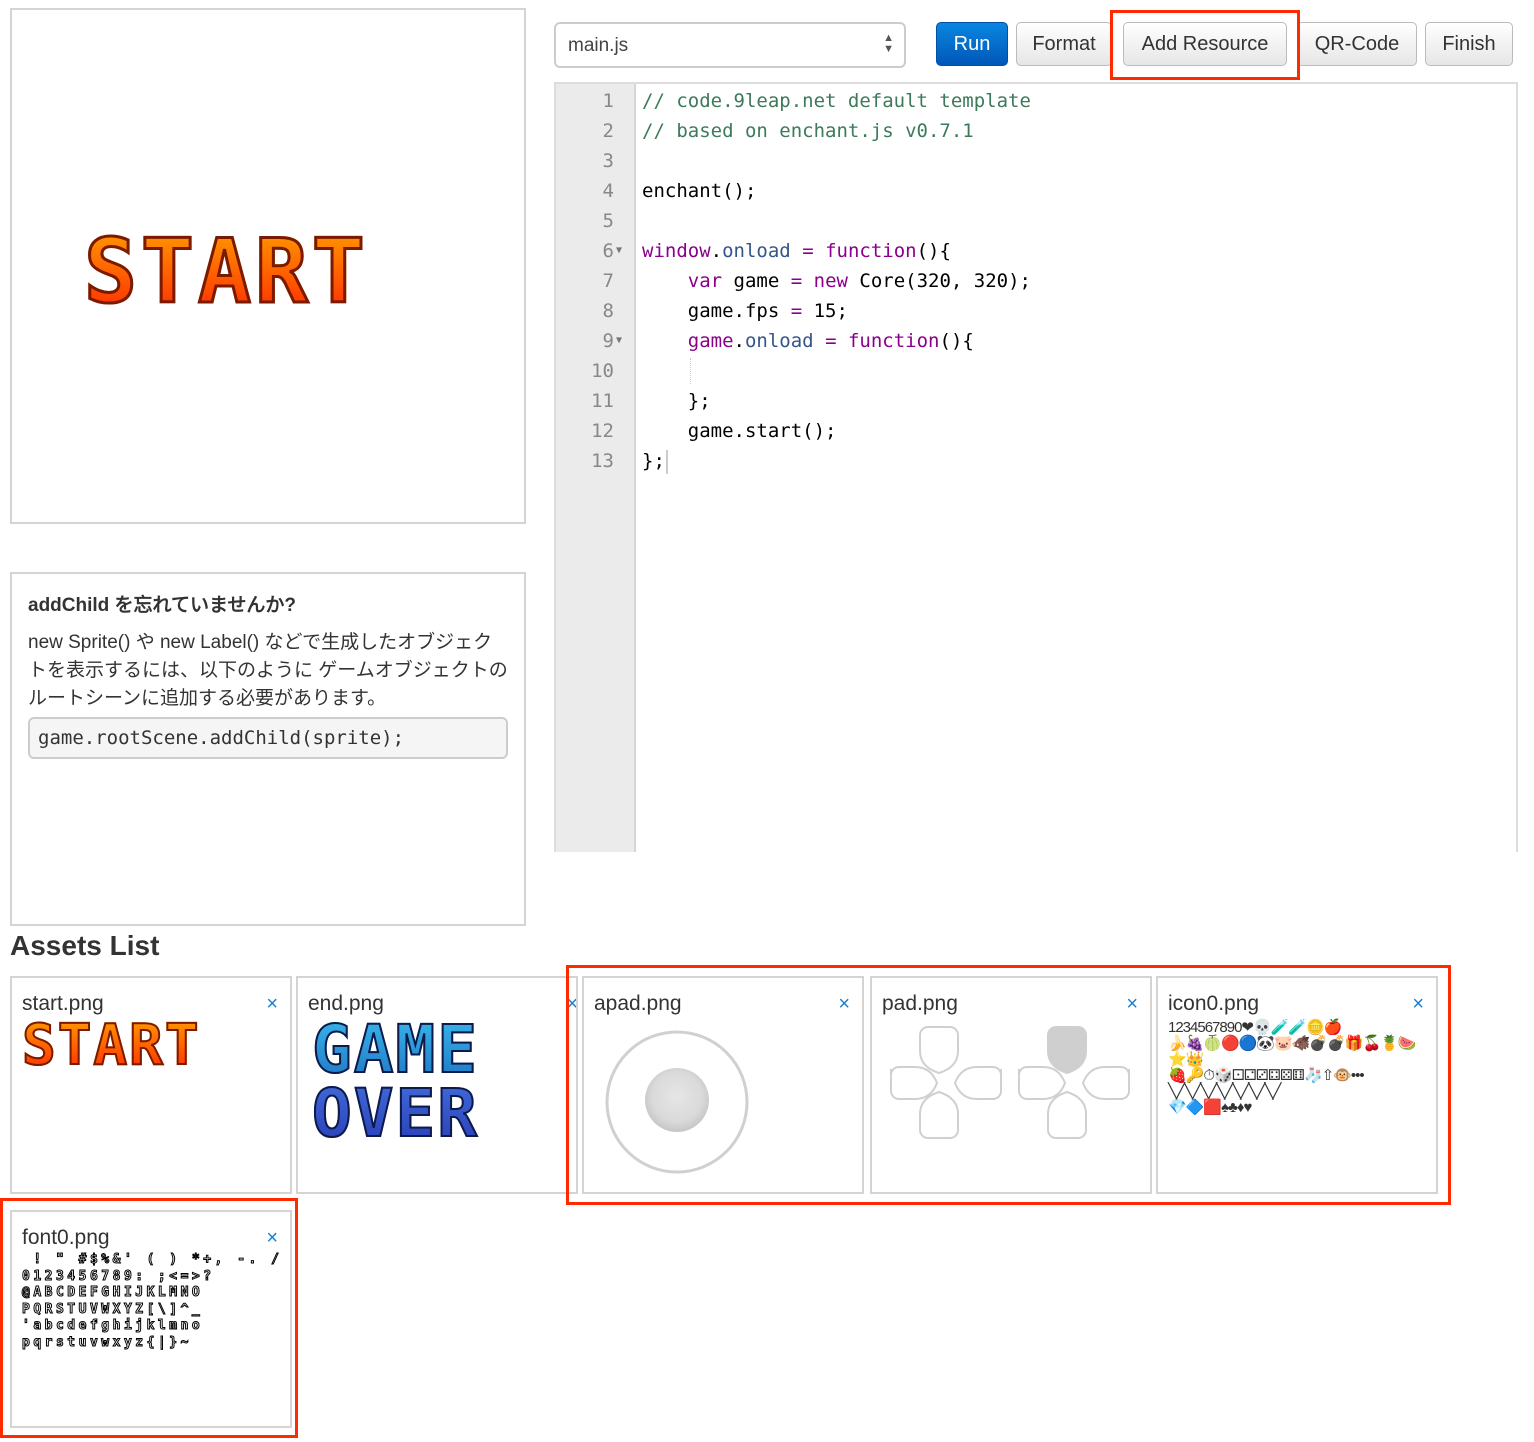  What do you see at coordinates (608, 101) in the screenshot?
I see `line-number: 1` at bounding box center [608, 101].